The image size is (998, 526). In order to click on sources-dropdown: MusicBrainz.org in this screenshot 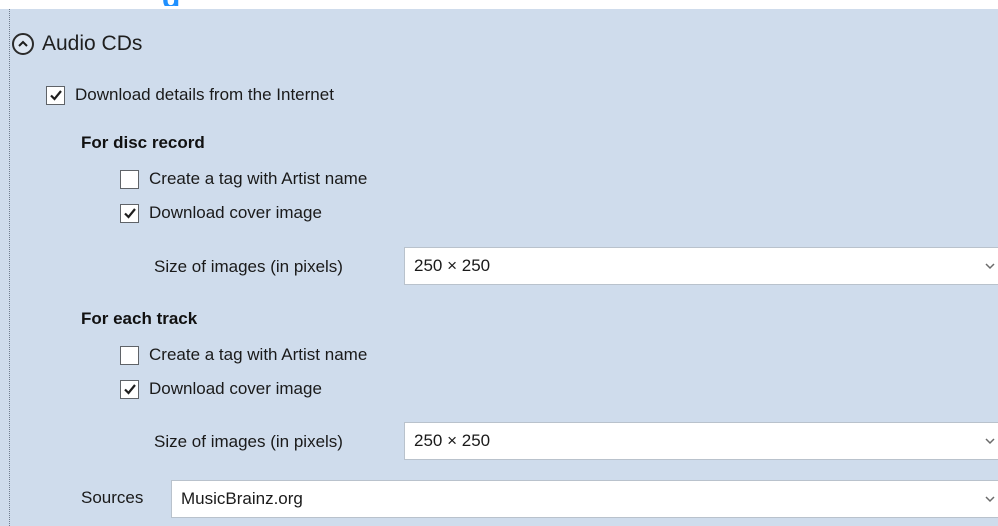, I will do `click(584, 499)`.